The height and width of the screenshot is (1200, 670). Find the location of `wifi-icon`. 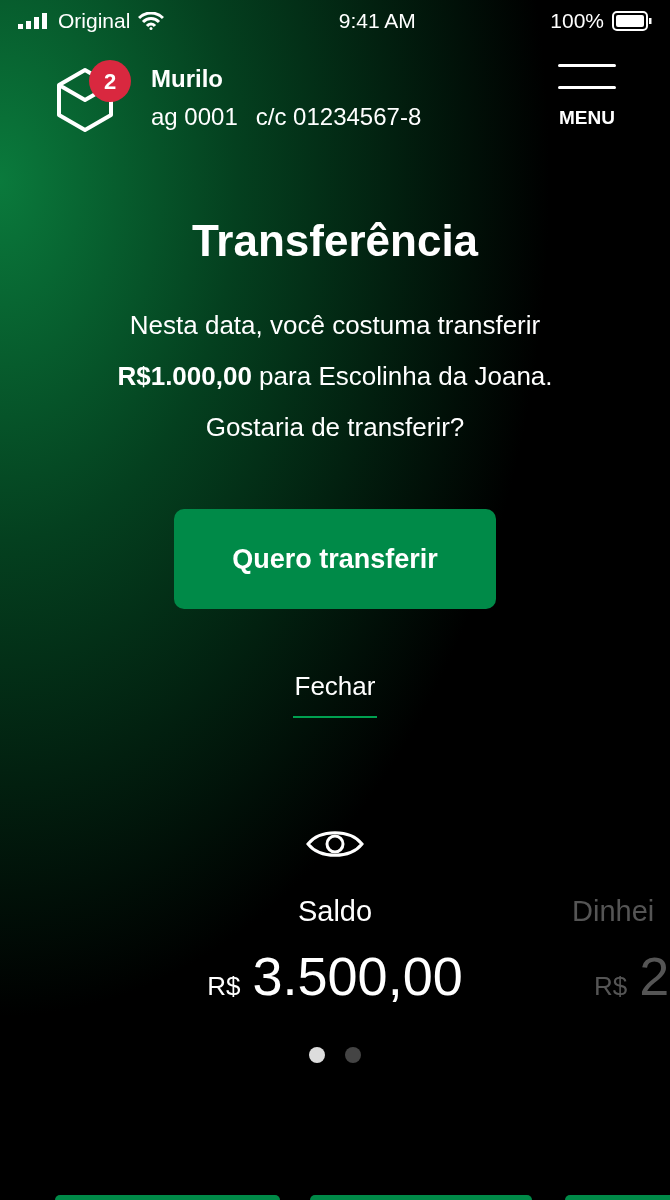

wifi-icon is located at coordinates (151, 21).